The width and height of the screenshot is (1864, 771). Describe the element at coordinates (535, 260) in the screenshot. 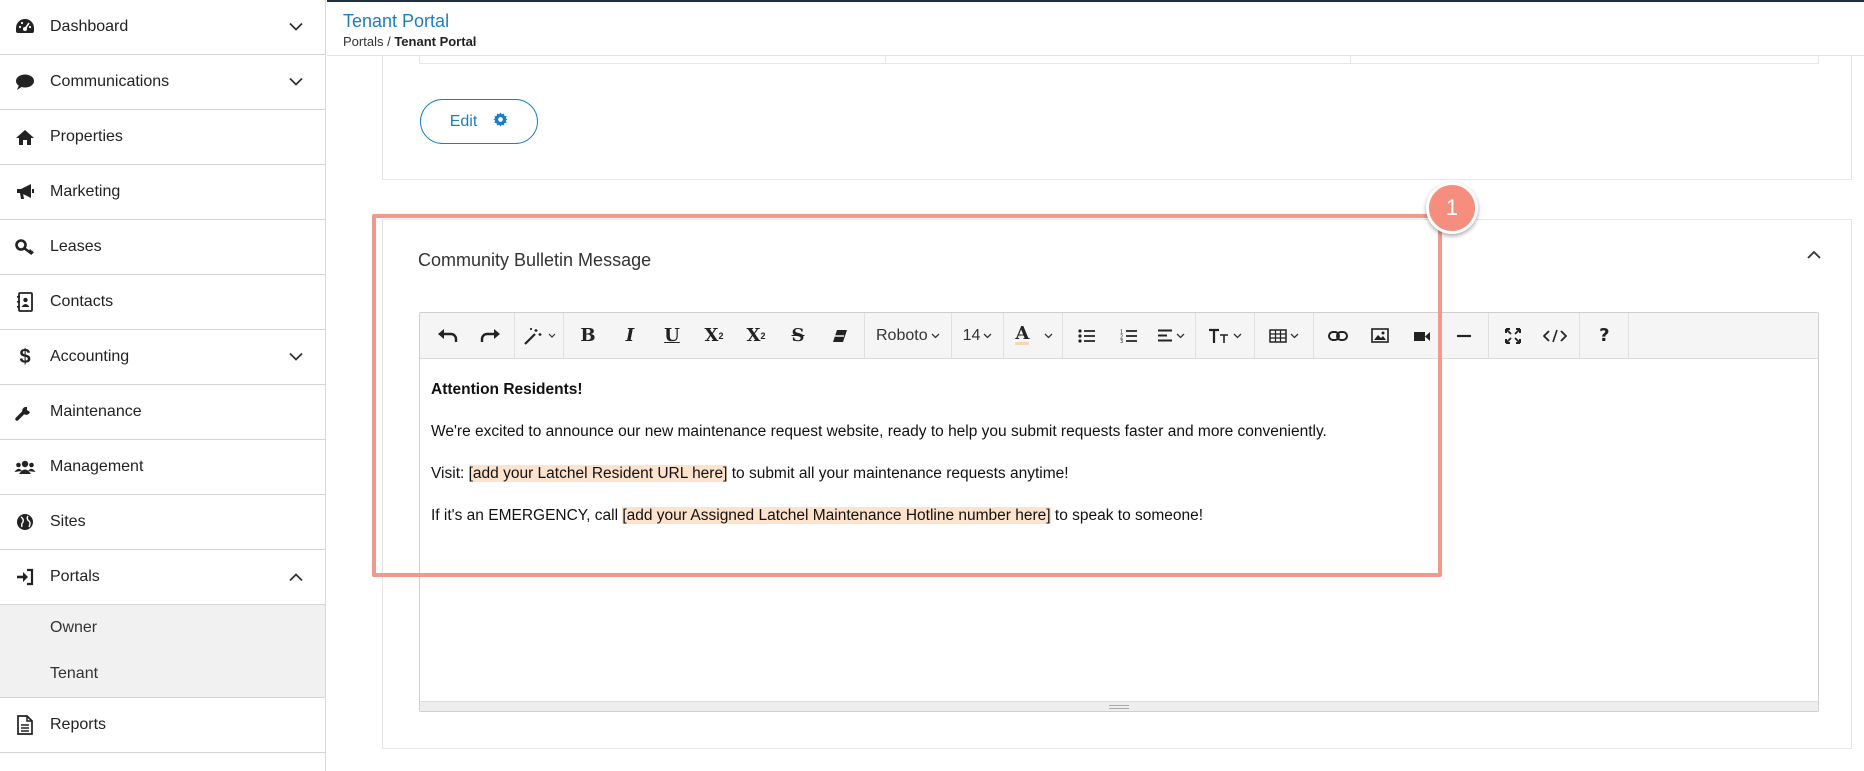

I see `bulletin-title: Community Bulletin Message` at that location.